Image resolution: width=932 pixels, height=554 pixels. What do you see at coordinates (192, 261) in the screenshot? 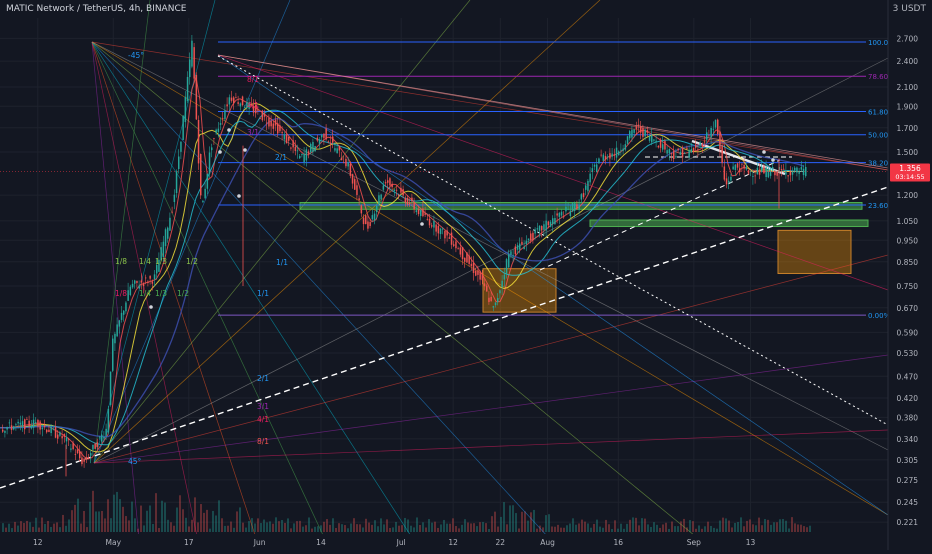
I see `gann-fan-ratio-label: 1/2` at bounding box center [192, 261].